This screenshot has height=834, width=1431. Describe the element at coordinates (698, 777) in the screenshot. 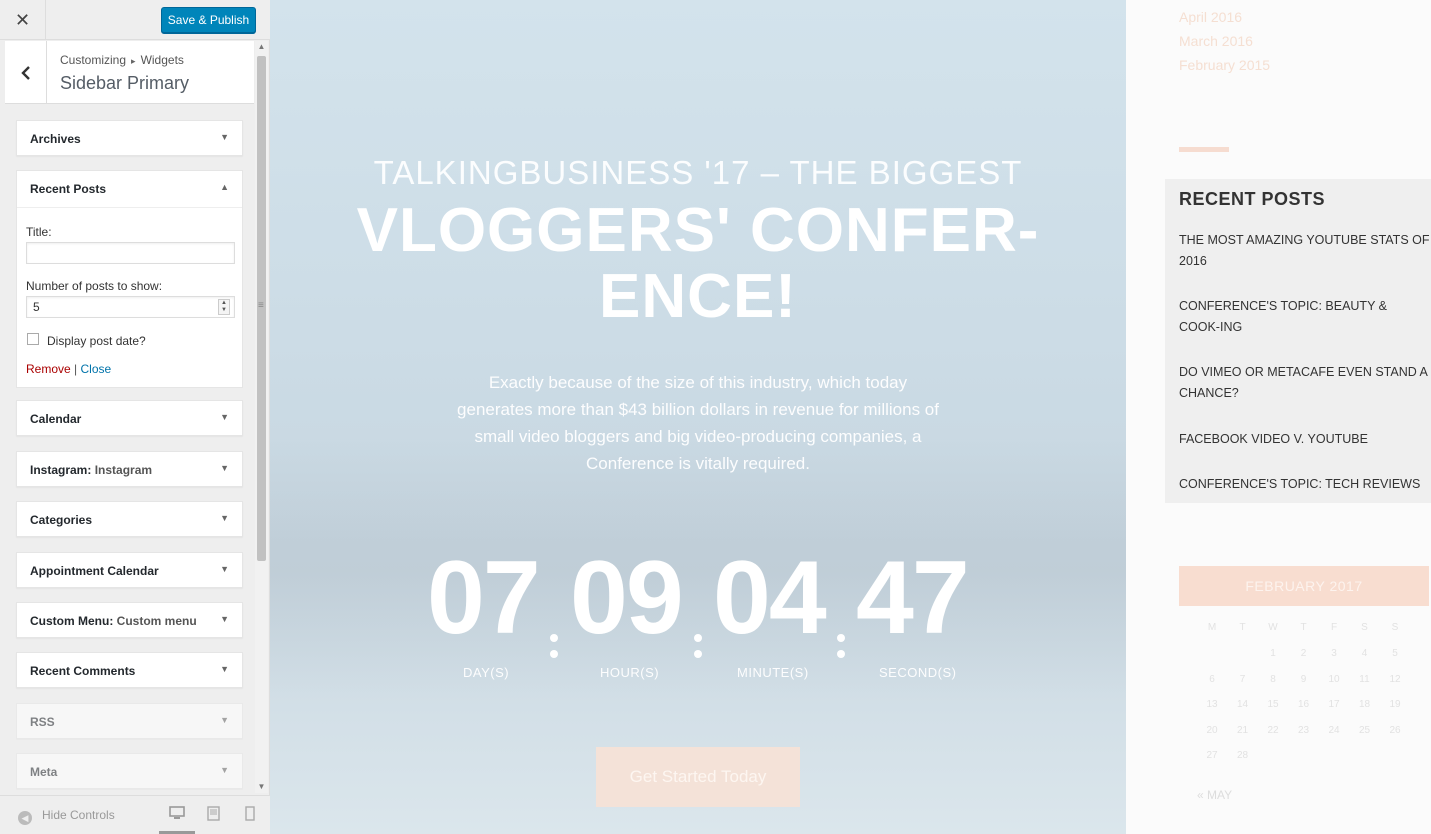

I see `get-started-button: Get Started Today` at that location.